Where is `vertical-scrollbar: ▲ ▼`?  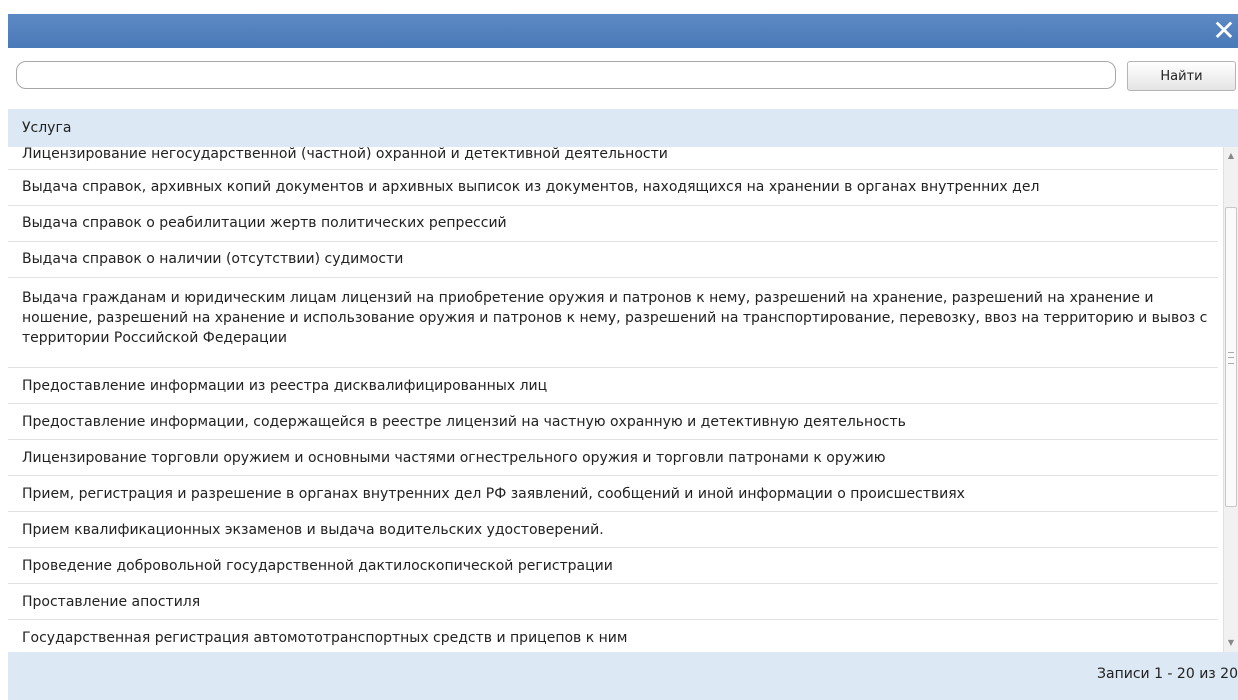 vertical-scrollbar: ▲ ▼ is located at coordinates (1230, 399).